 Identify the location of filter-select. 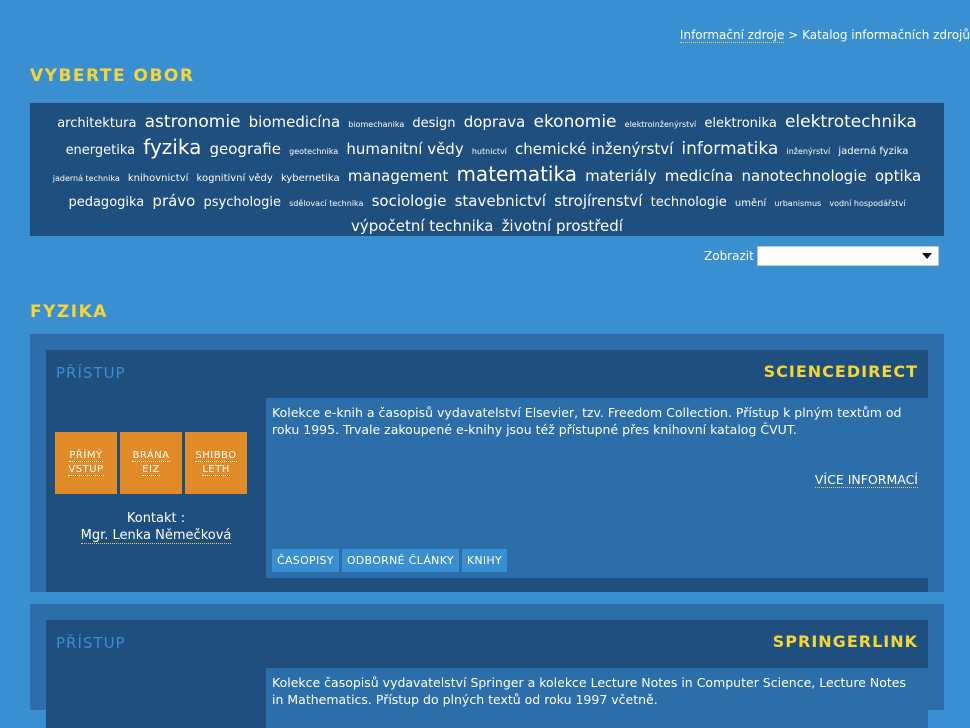
(847, 256).